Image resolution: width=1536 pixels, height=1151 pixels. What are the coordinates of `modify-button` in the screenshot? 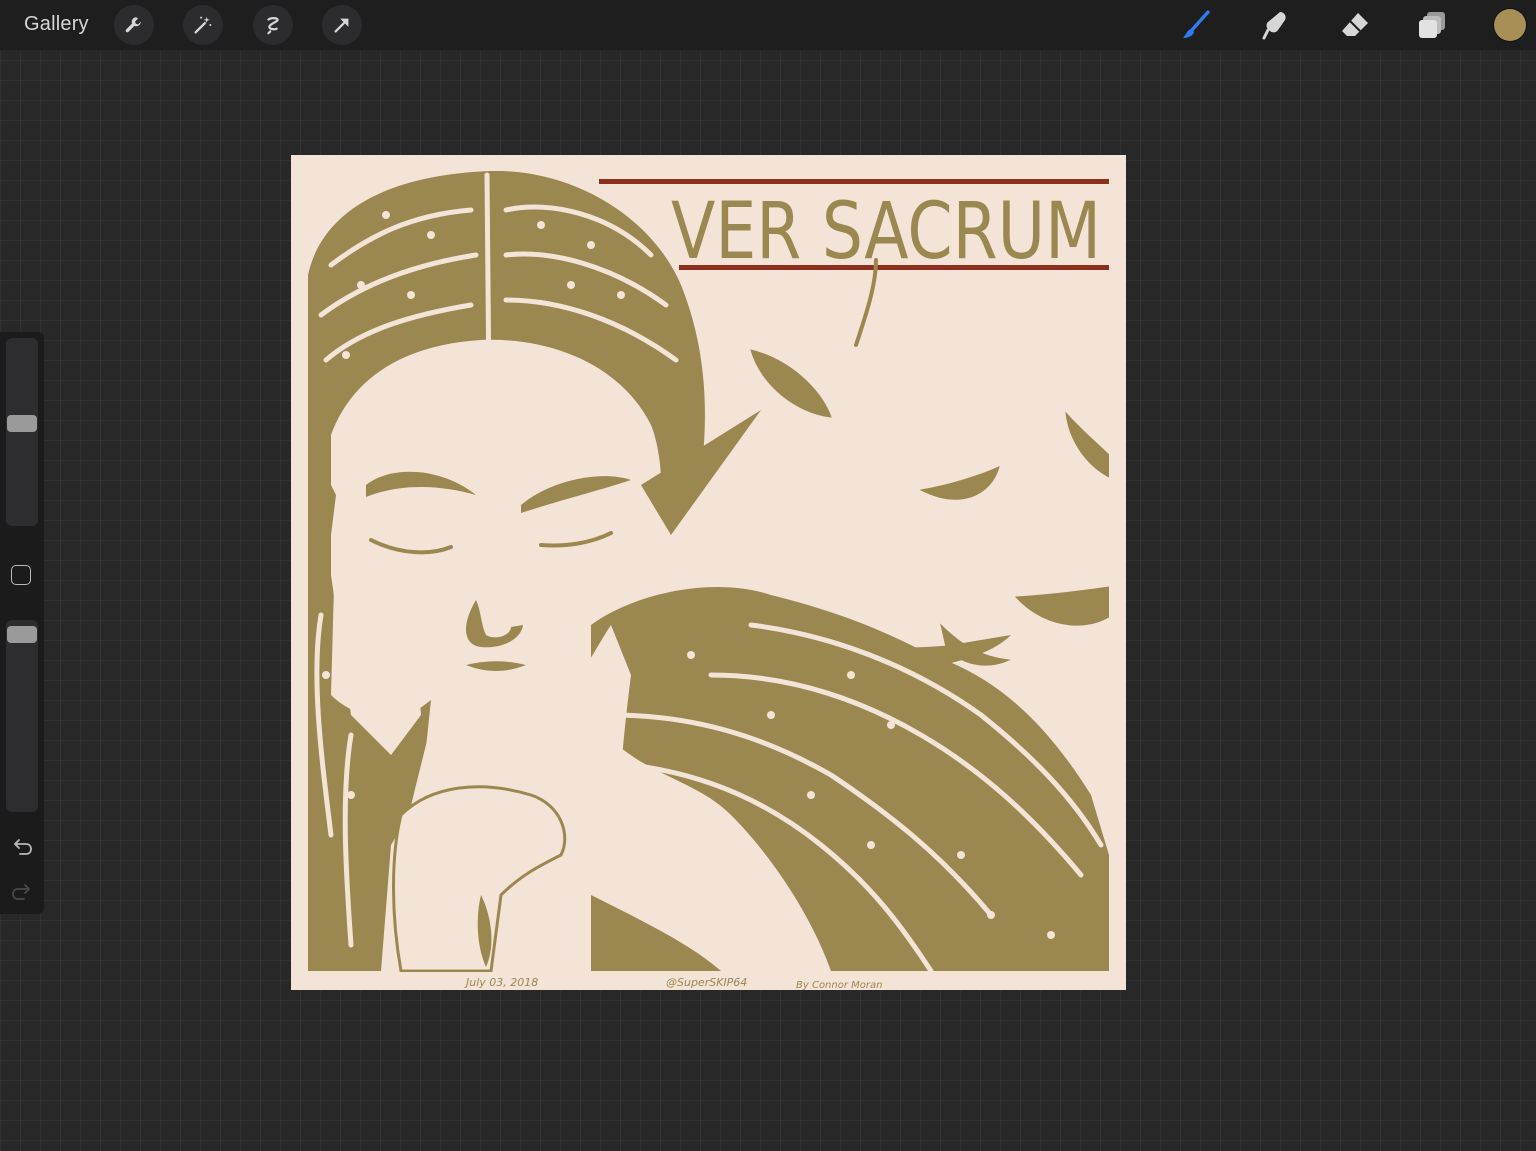 It's located at (21, 575).